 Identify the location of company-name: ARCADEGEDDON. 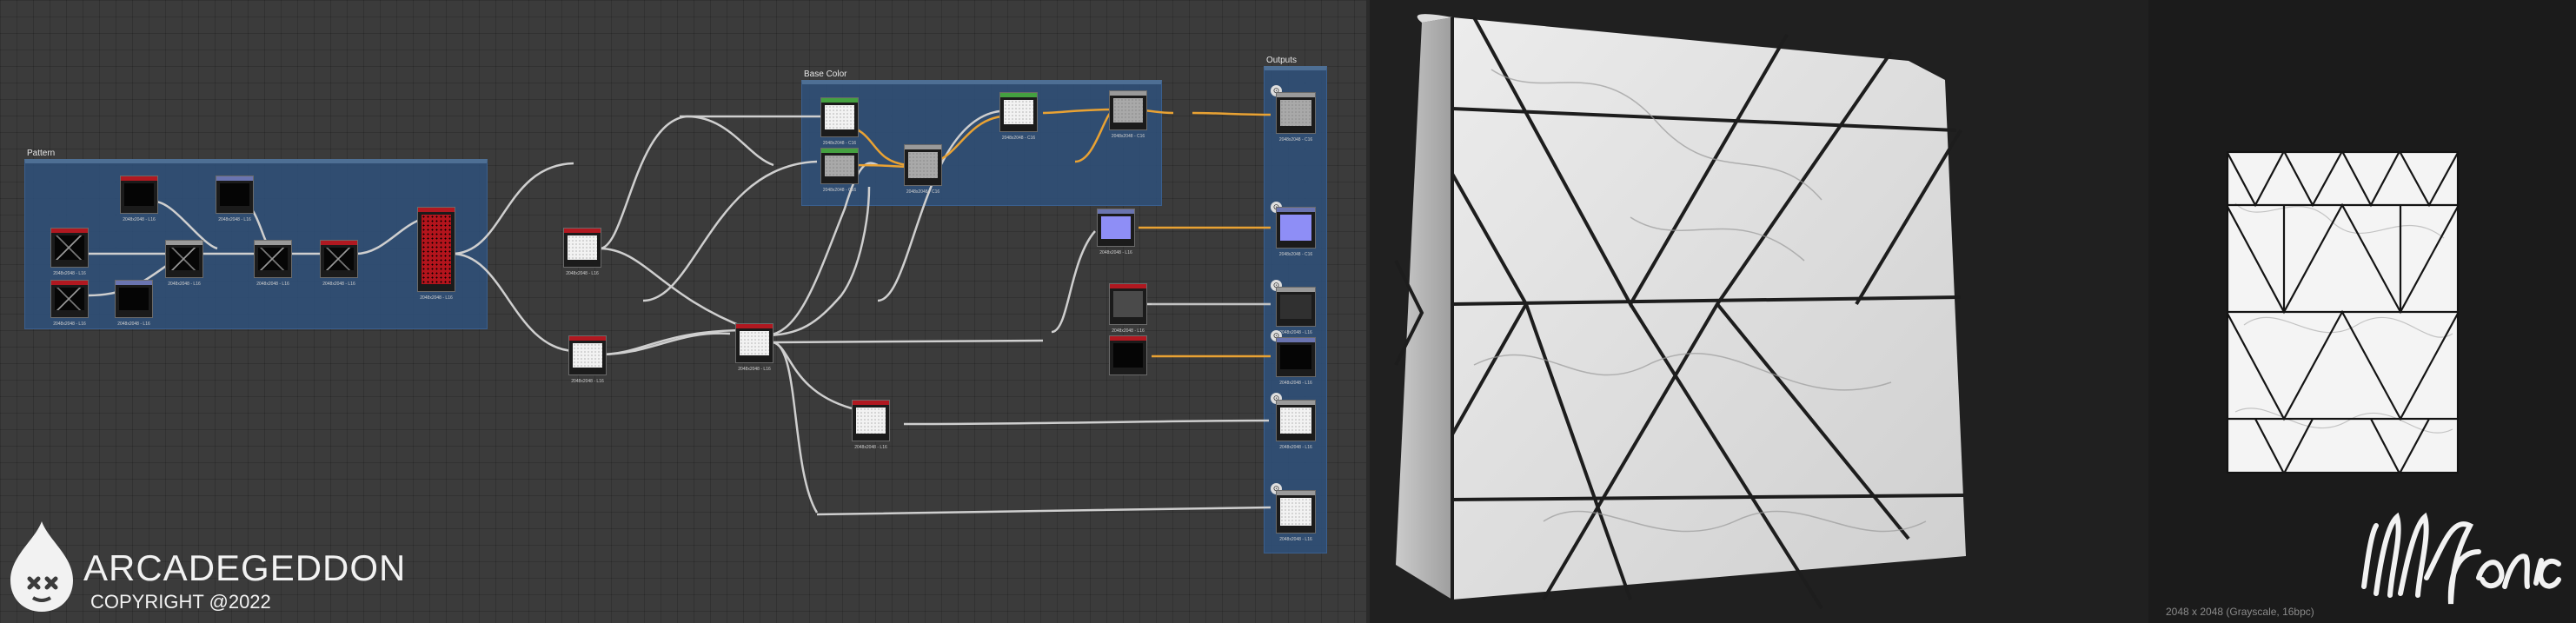
(245, 567).